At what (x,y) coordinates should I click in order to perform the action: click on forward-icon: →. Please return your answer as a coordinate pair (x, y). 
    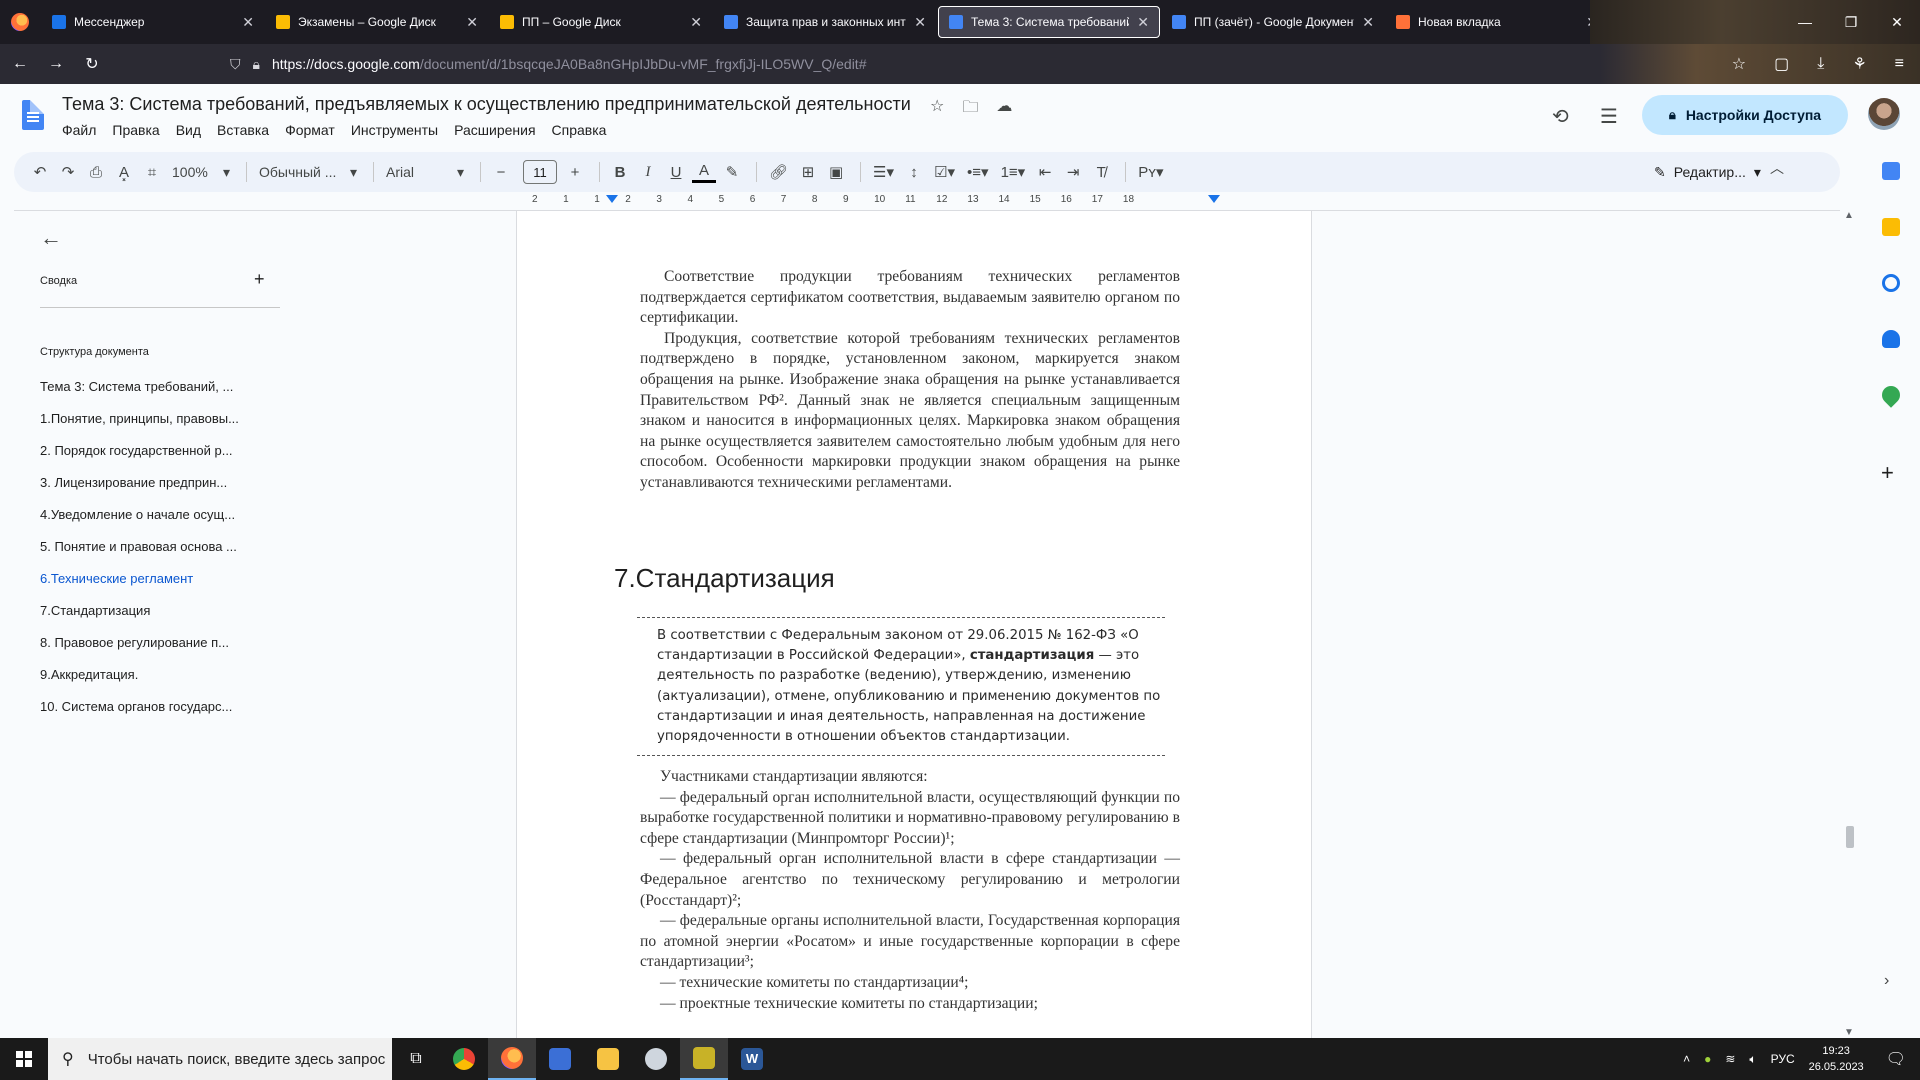
    Looking at the image, I should click on (56, 64).